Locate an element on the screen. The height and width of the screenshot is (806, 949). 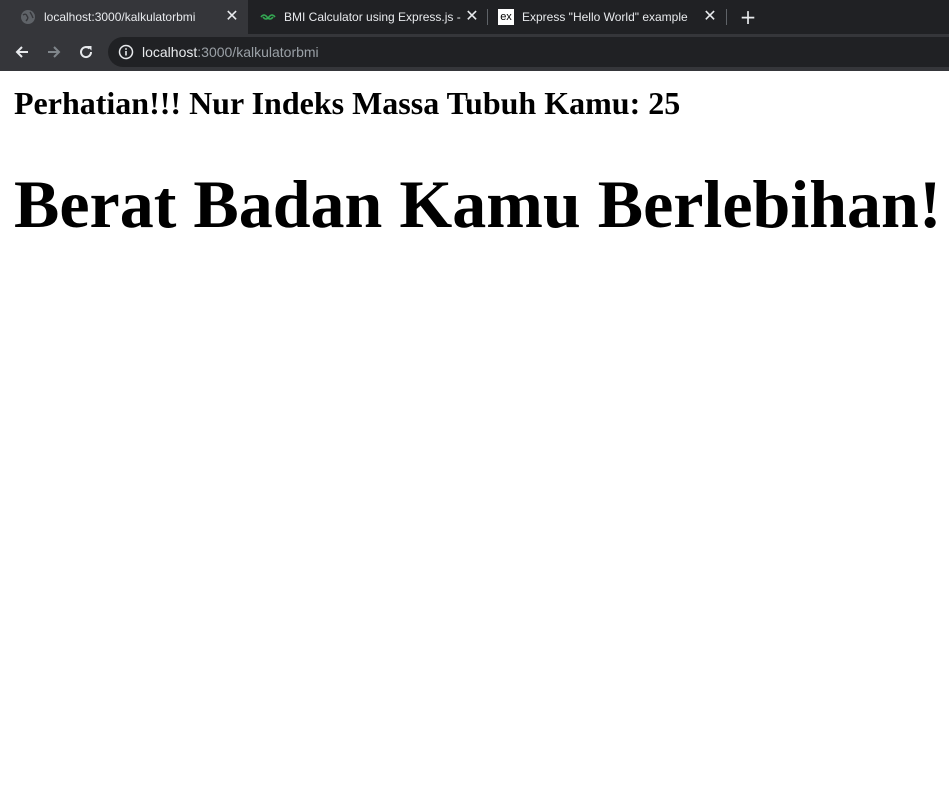
address-bar: localhost:3000/kalkulatorbmi is located at coordinates (528, 52).